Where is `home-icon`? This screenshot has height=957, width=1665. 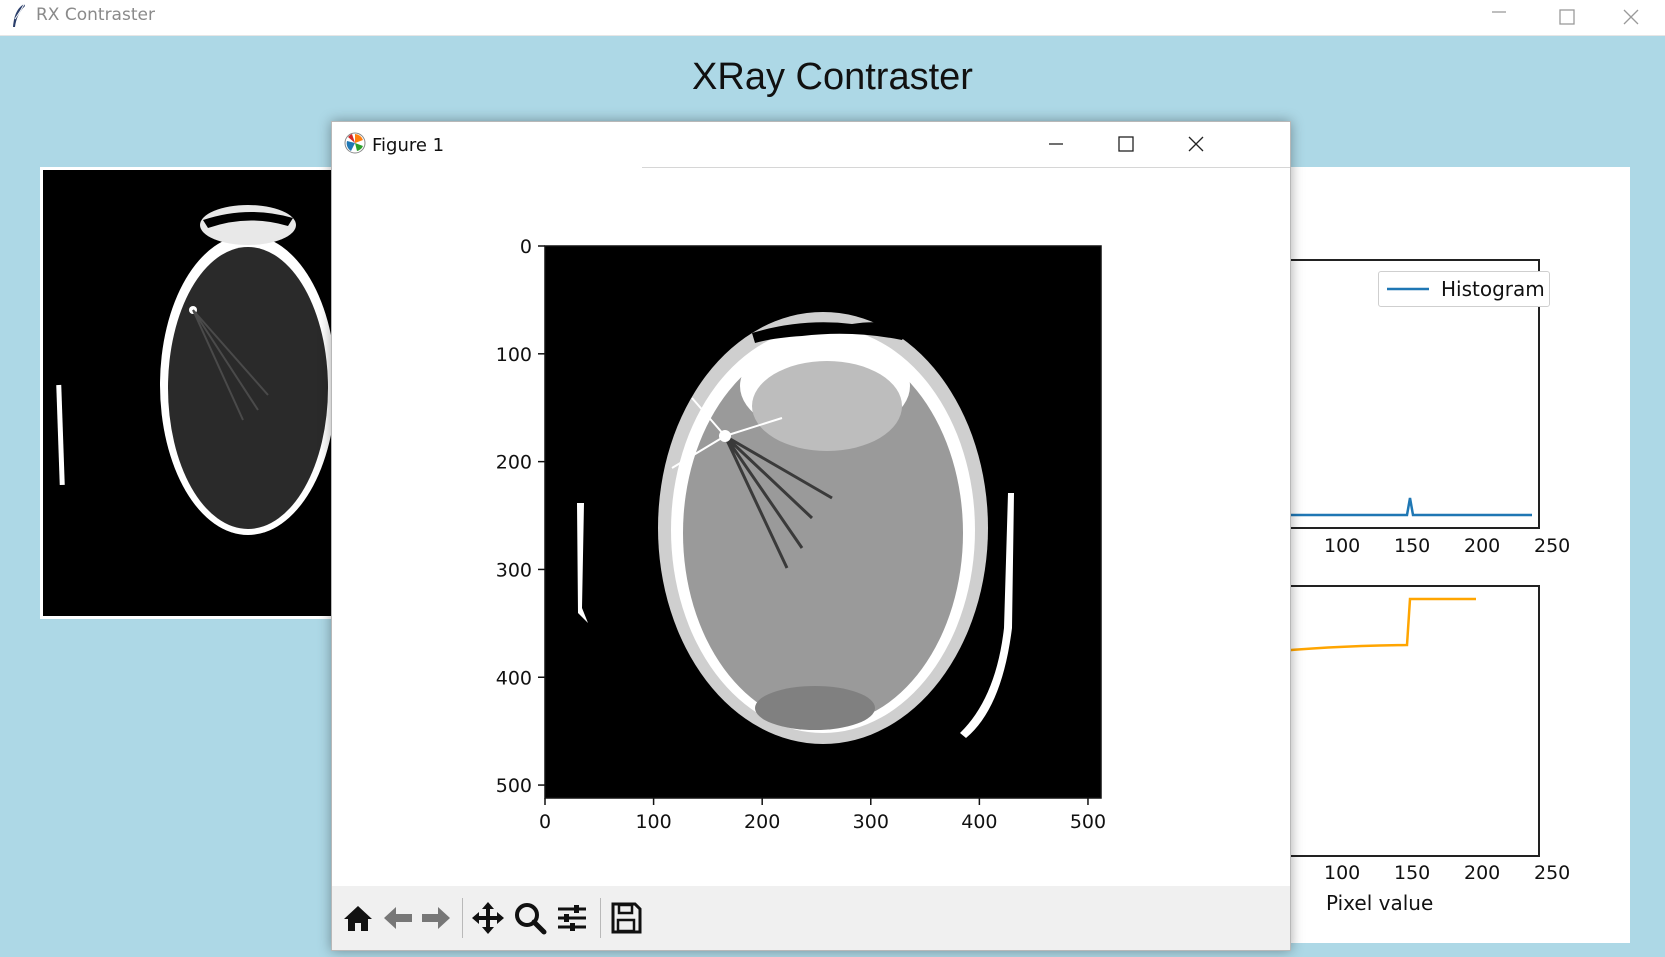
home-icon is located at coordinates (358, 918).